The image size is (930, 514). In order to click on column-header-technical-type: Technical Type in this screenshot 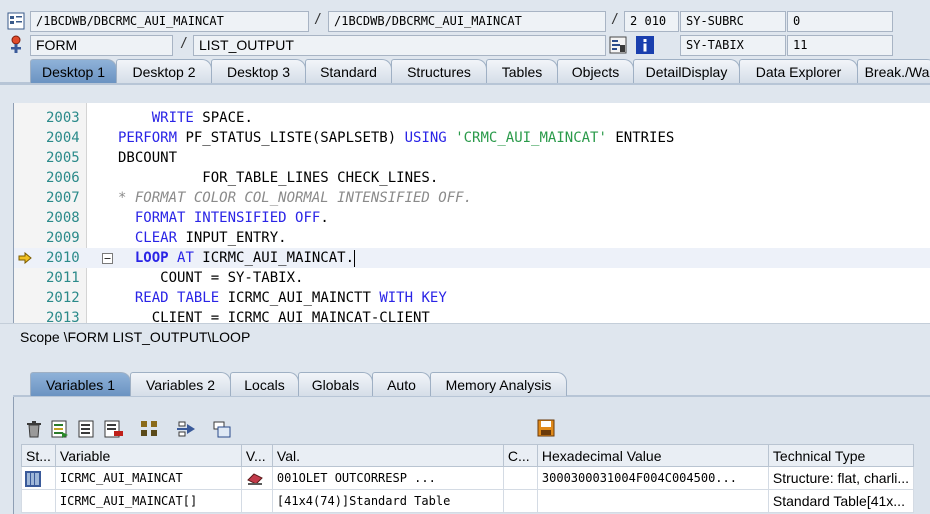, I will do `click(841, 455)`.